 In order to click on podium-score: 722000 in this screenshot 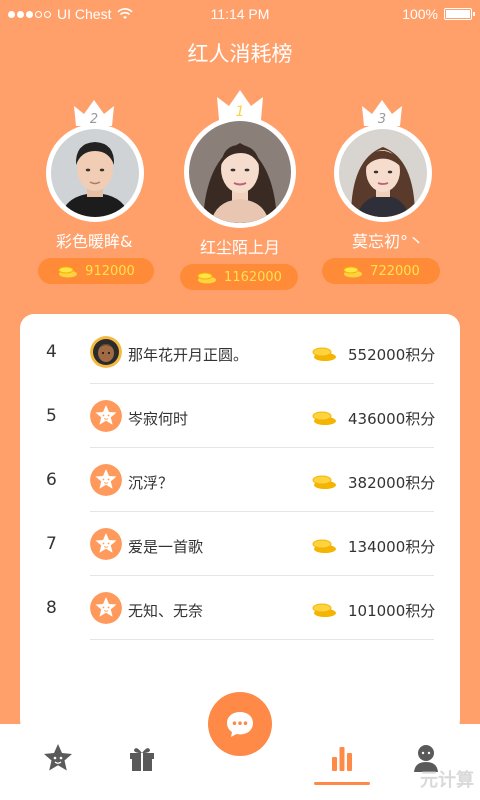, I will do `click(395, 271)`.